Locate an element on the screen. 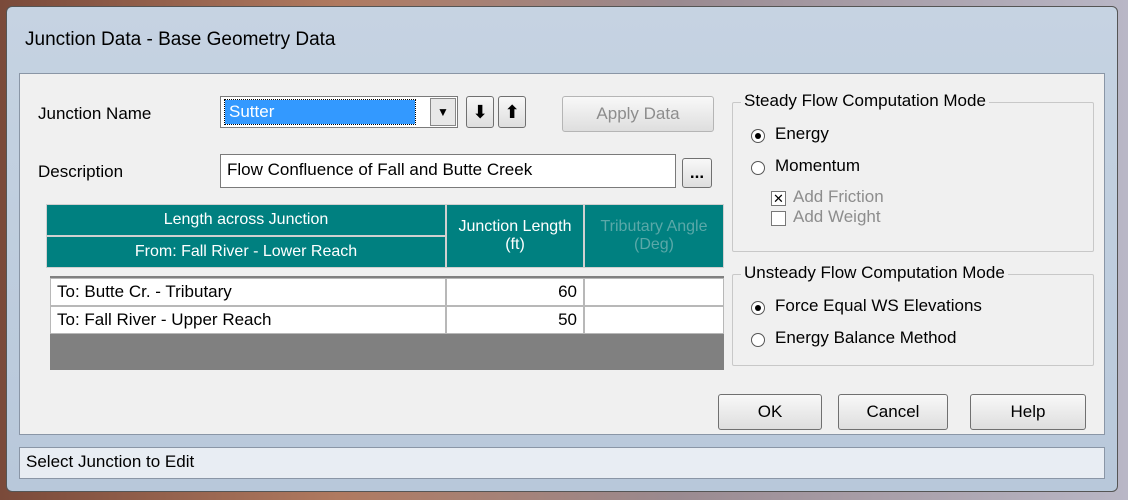 This screenshot has height=500, width=1128. table-row-to: To: Fall River - Upper Reach is located at coordinates (248, 320).